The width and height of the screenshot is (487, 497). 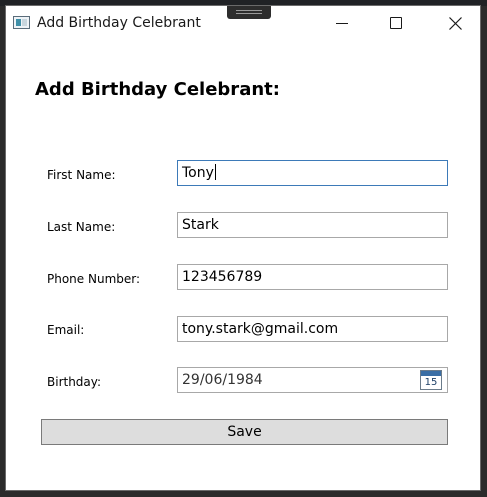 What do you see at coordinates (249, 12) in the screenshot?
I see `snap-layout-handle` at bounding box center [249, 12].